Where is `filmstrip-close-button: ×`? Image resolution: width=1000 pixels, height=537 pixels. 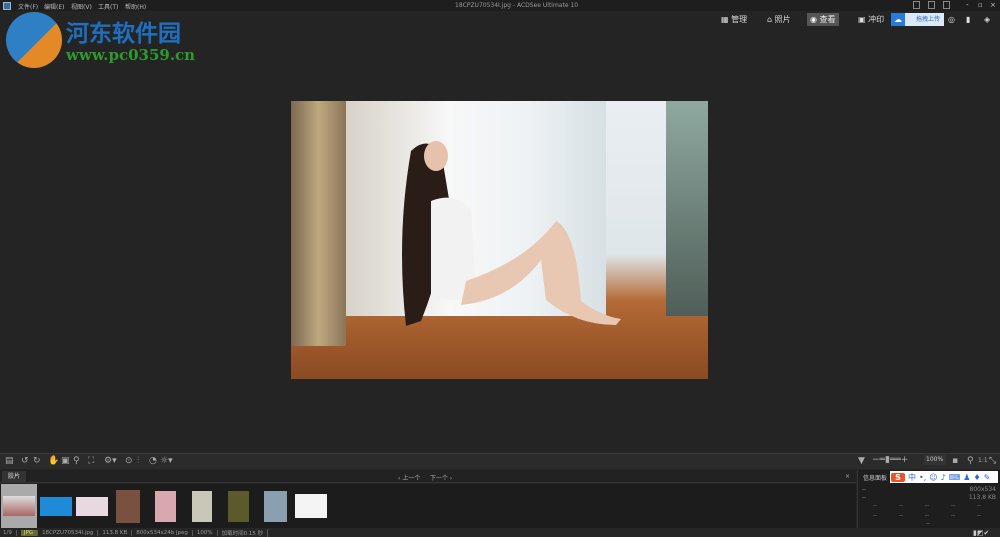
filmstrip-close-button: × is located at coordinates (847, 476).